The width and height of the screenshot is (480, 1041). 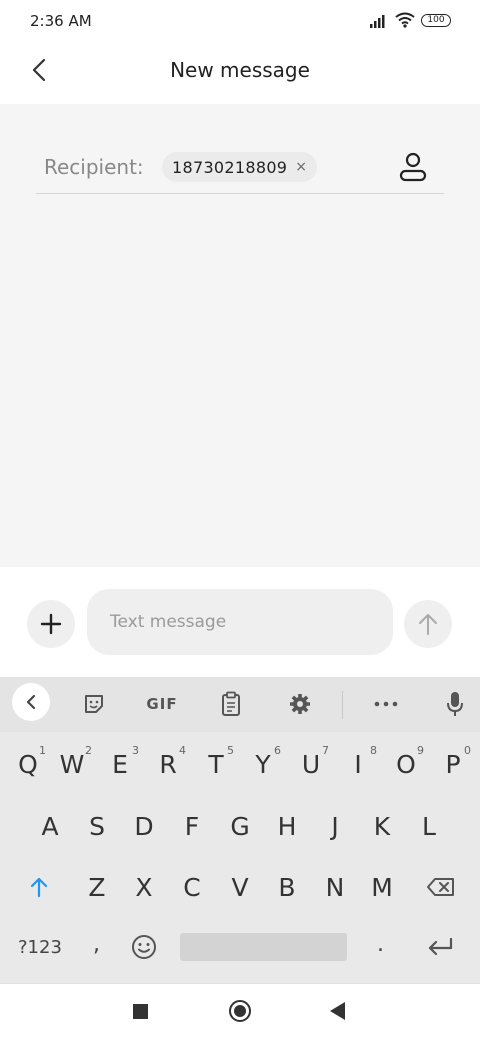 What do you see at coordinates (96, 944) in the screenshot?
I see `key-comma: ,` at bounding box center [96, 944].